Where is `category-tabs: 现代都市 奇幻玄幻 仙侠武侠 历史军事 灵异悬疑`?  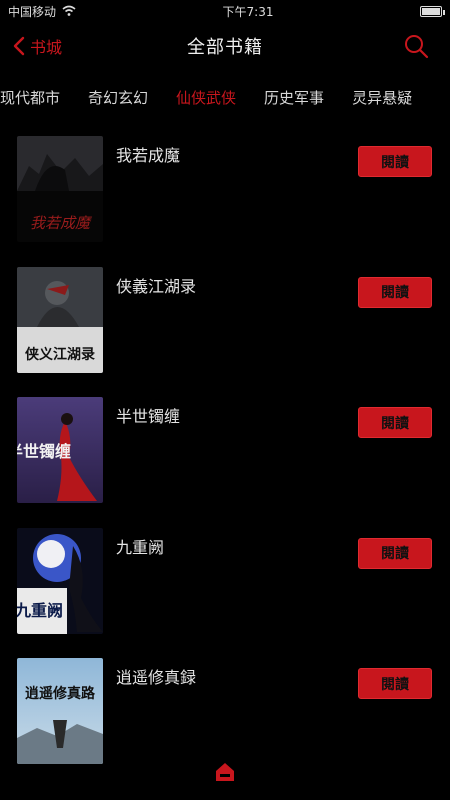
category-tabs: 现代都市 奇幻玄幻 仙侠武侠 历史军事 灵异悬疑 is located at coordinates (225, 97).